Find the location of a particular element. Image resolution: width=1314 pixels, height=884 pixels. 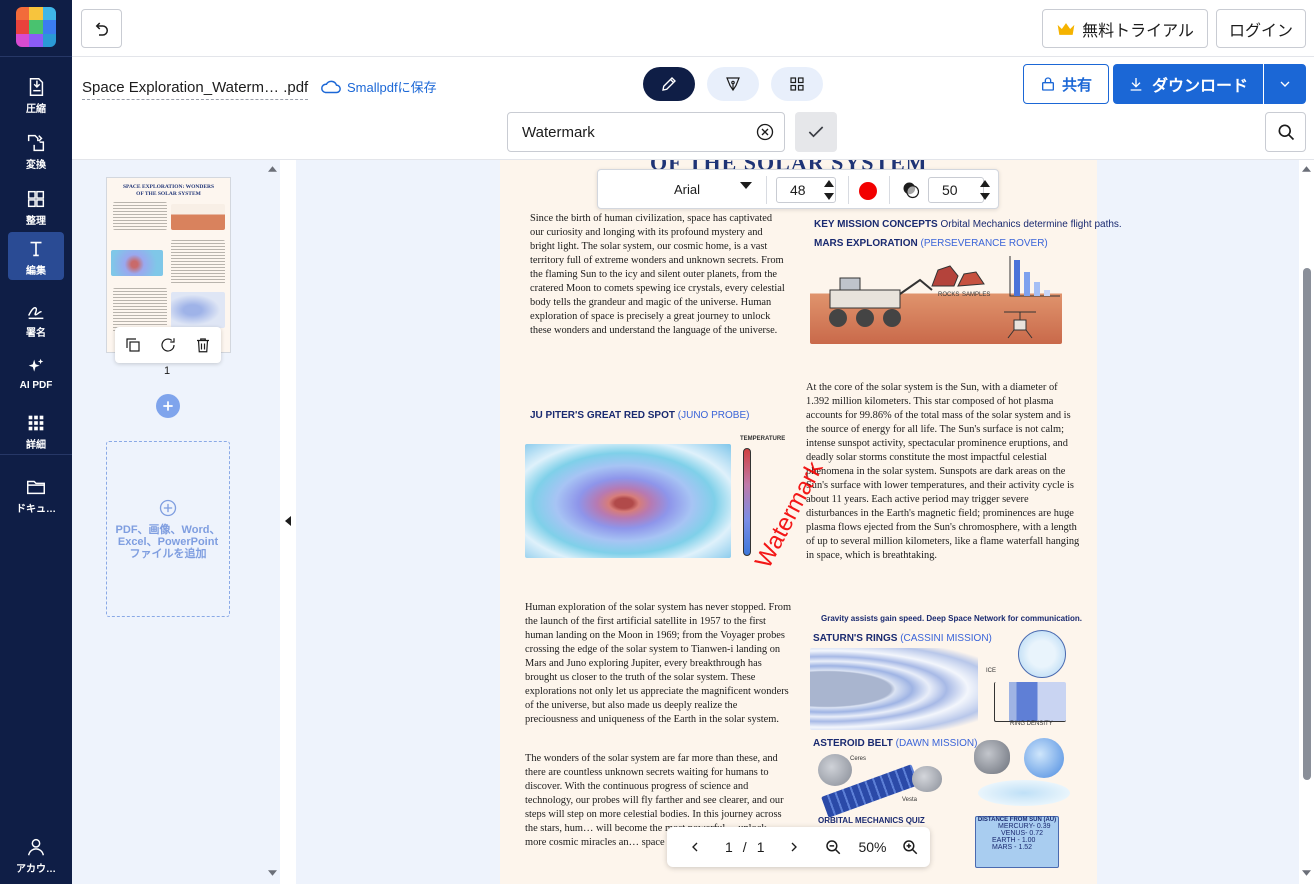

toolbar-divider is located at coordinates (848, 190).